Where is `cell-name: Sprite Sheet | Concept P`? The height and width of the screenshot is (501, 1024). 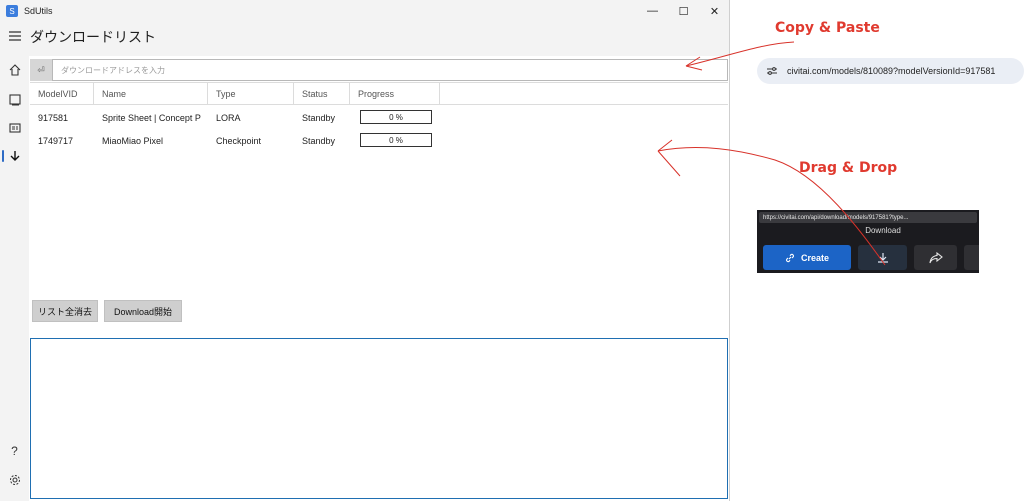
cell-name: Sprite Sheet | Concept P is located at coordinates (151, 117).